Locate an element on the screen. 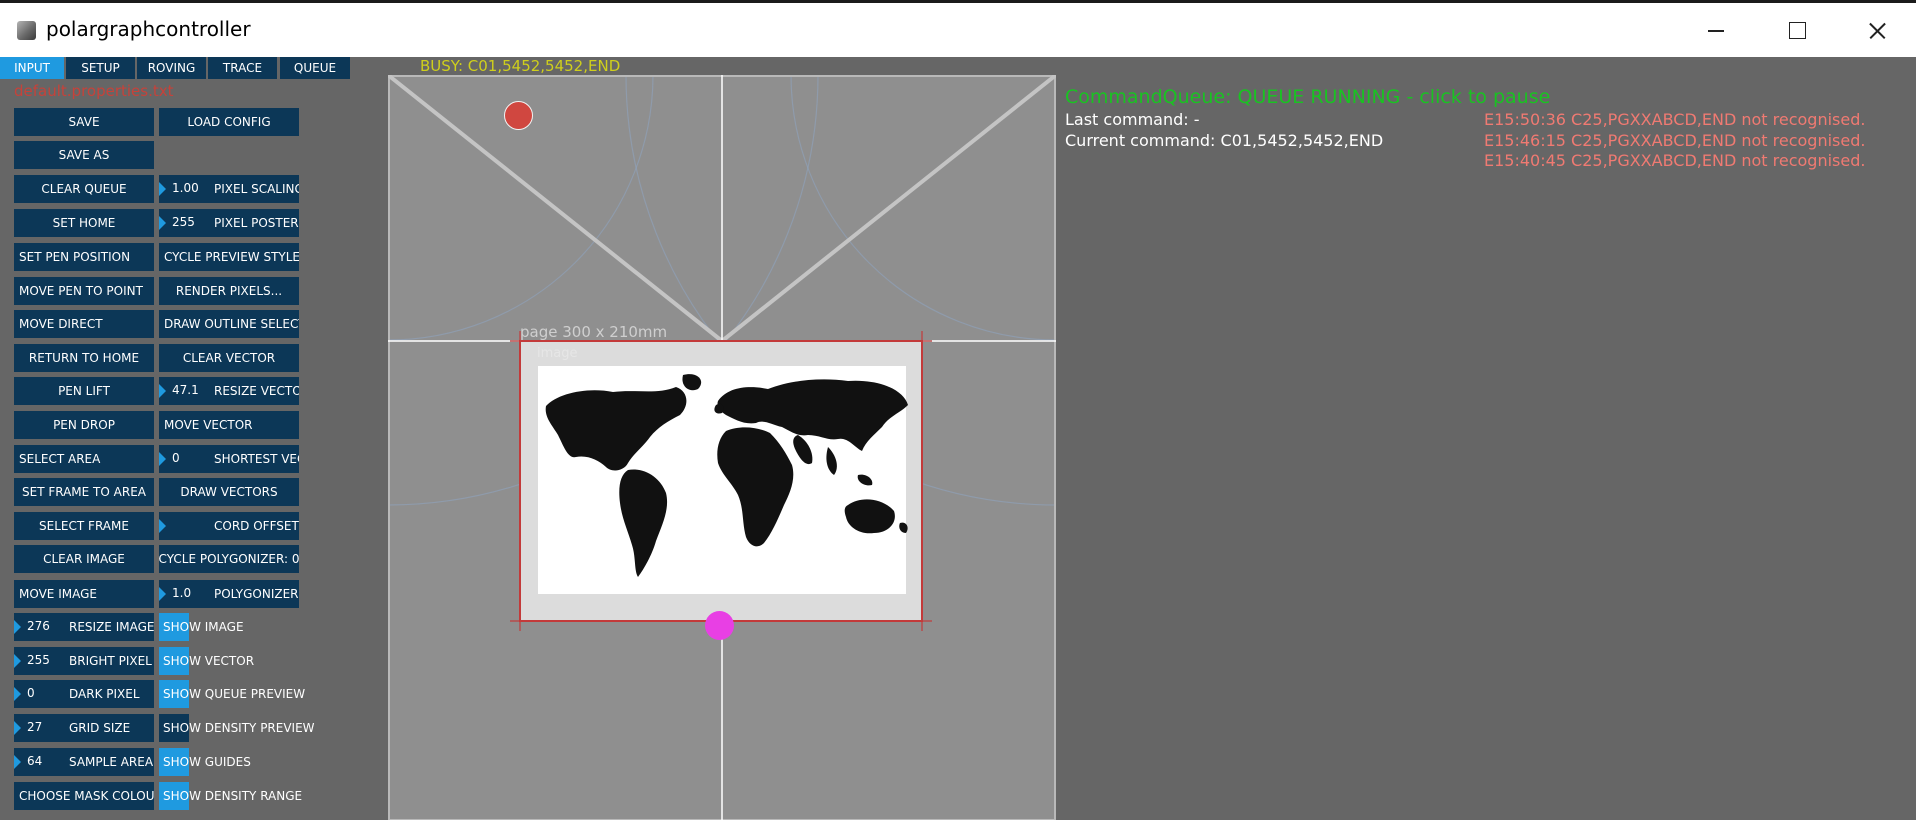  home-point-marker is located at coordinates (719, 625).